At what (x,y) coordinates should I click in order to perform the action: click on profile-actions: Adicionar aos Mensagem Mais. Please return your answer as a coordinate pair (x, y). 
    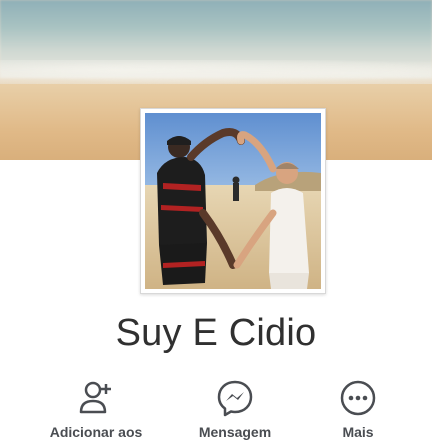
    Looking at the image, I should click on (216, 410).